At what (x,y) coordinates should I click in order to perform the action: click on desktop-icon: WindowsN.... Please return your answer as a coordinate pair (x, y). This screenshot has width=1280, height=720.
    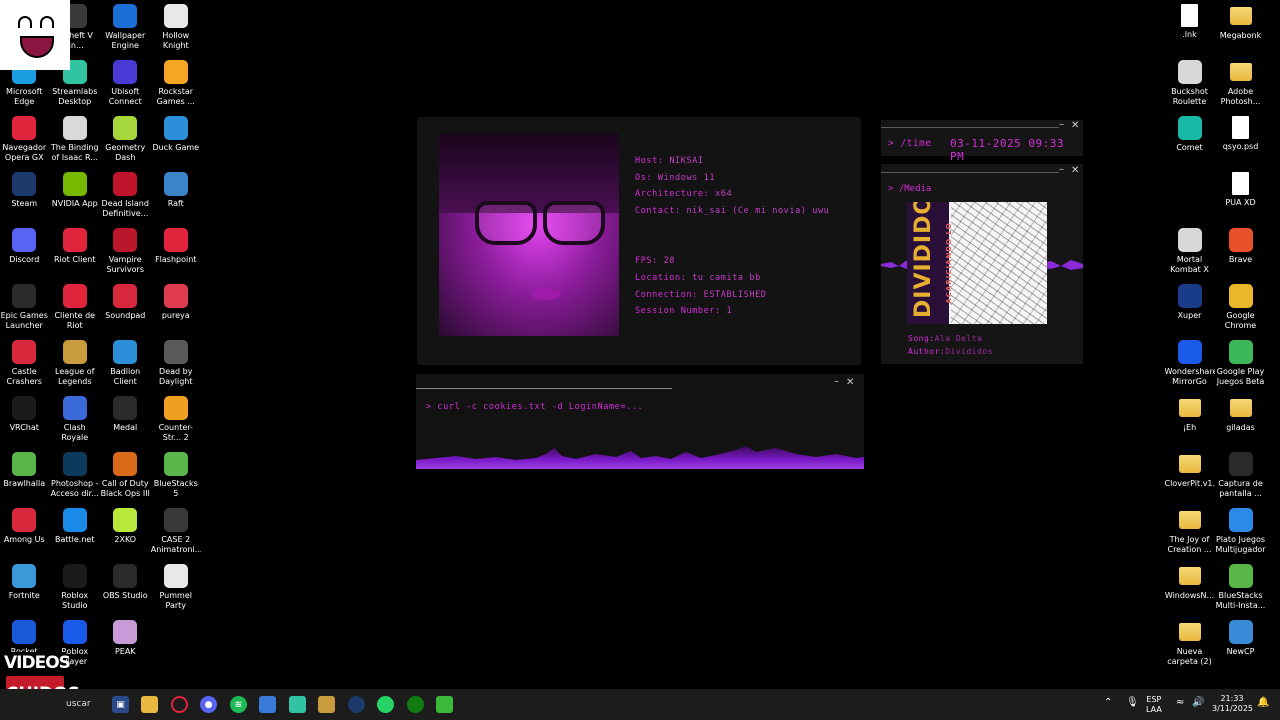
    Looking at the image, I should click on (1189, 588).